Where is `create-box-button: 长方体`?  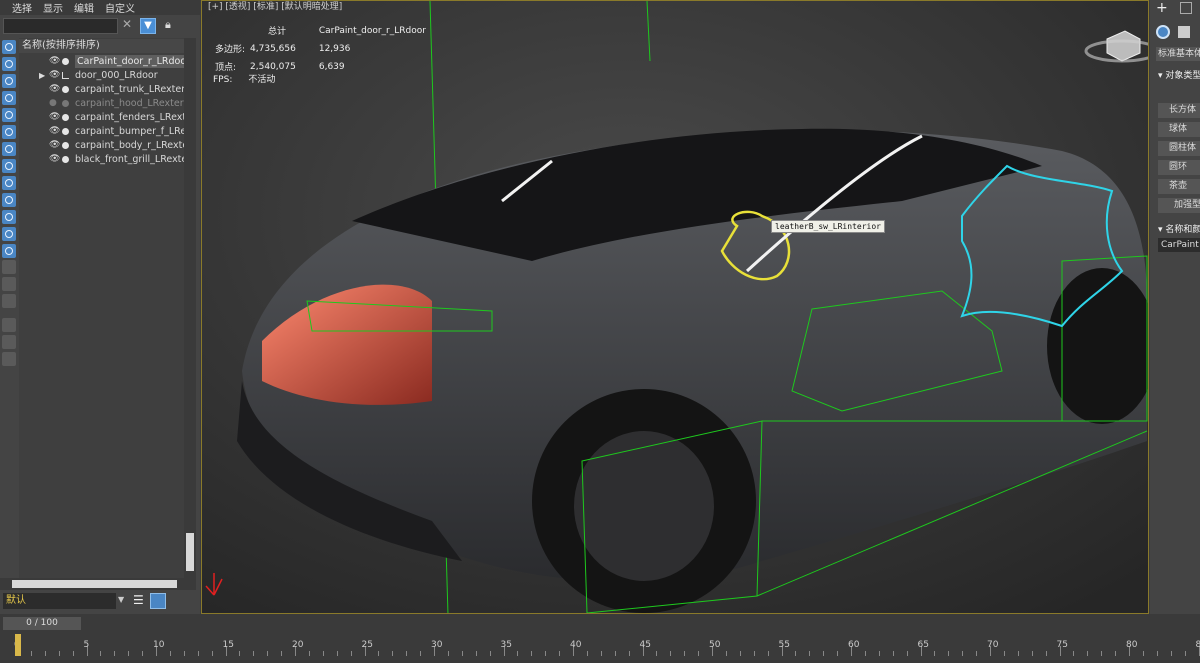 create-box-button: 长方体 is located at coordinates (1179, 110).